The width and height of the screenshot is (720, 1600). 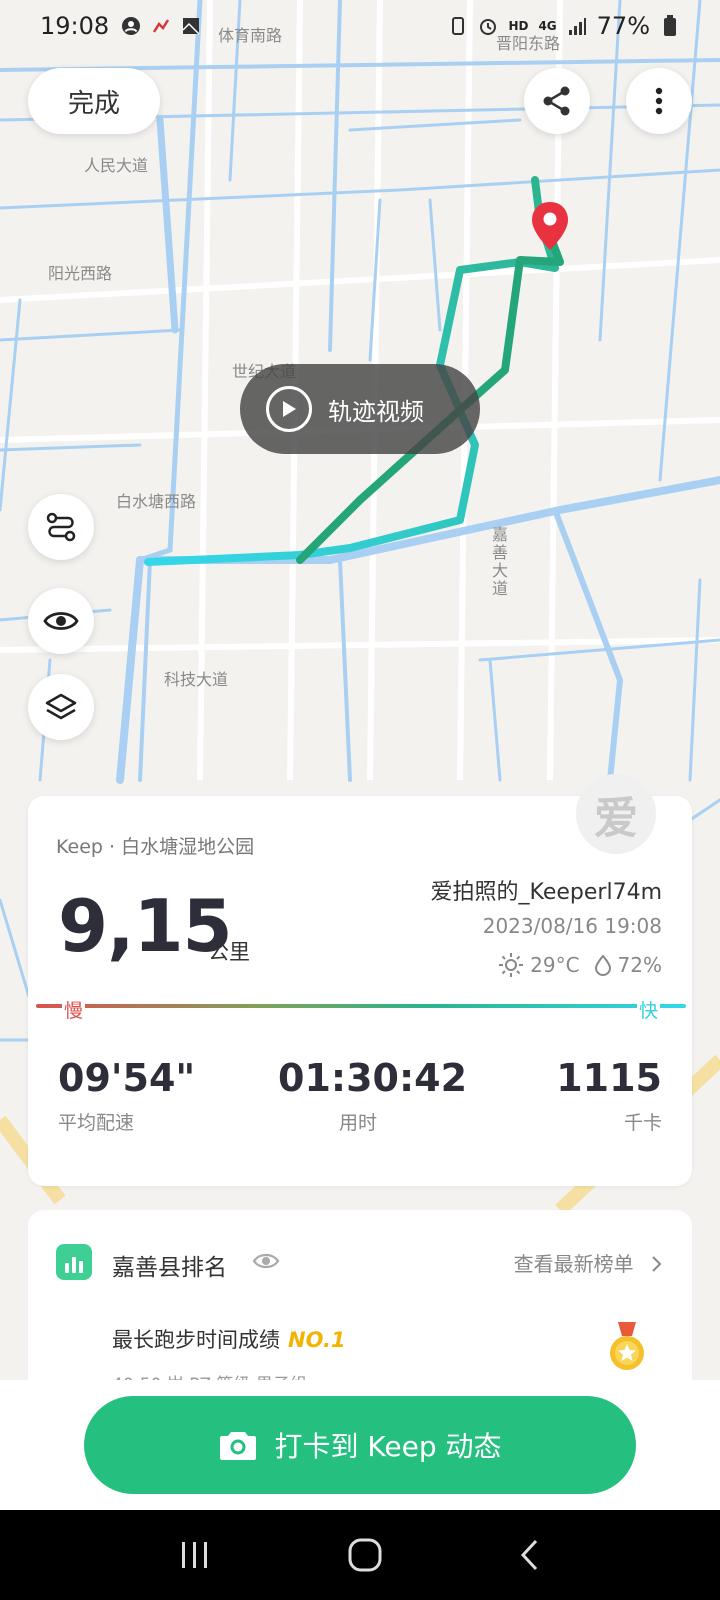 I want to click on network-indicator: 4G, so click(x=547, y=26).